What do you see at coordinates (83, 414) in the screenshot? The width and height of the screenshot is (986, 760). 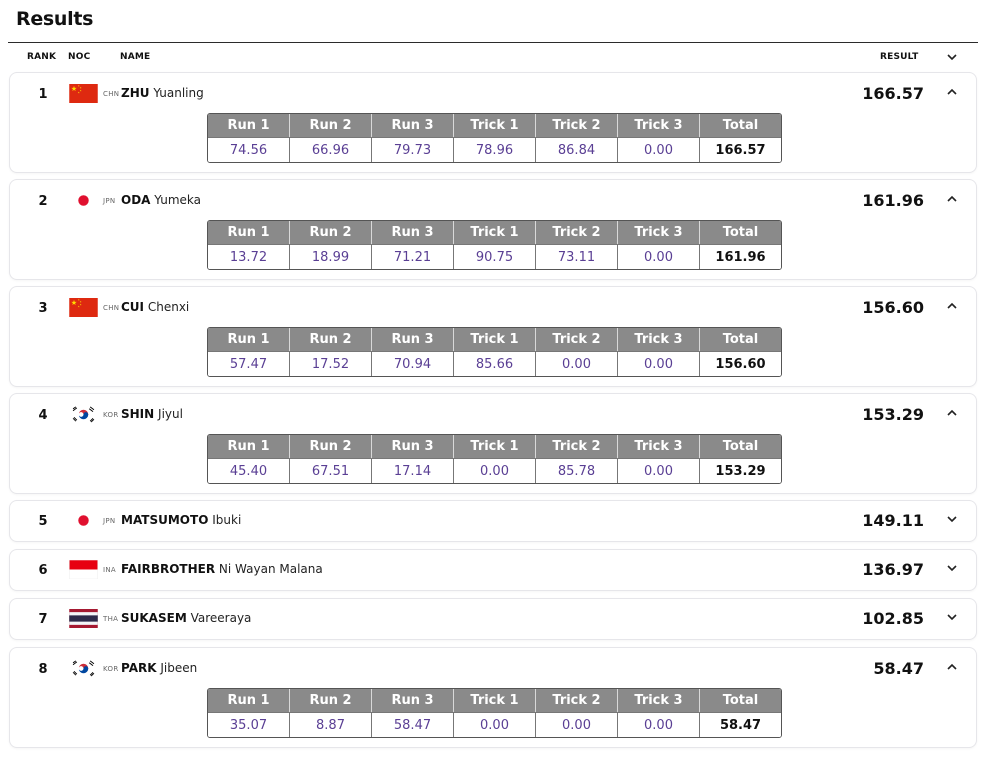 I see `flag-kor-icon` at bounding box center [83, 414].